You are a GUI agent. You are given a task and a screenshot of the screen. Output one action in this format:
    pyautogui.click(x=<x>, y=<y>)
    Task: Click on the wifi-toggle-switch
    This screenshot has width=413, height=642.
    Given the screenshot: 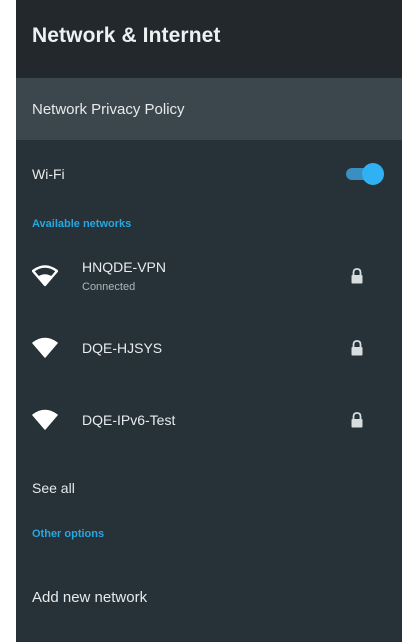 What is the action you would take?
    pyautogui.click(x=365, y=174)
    